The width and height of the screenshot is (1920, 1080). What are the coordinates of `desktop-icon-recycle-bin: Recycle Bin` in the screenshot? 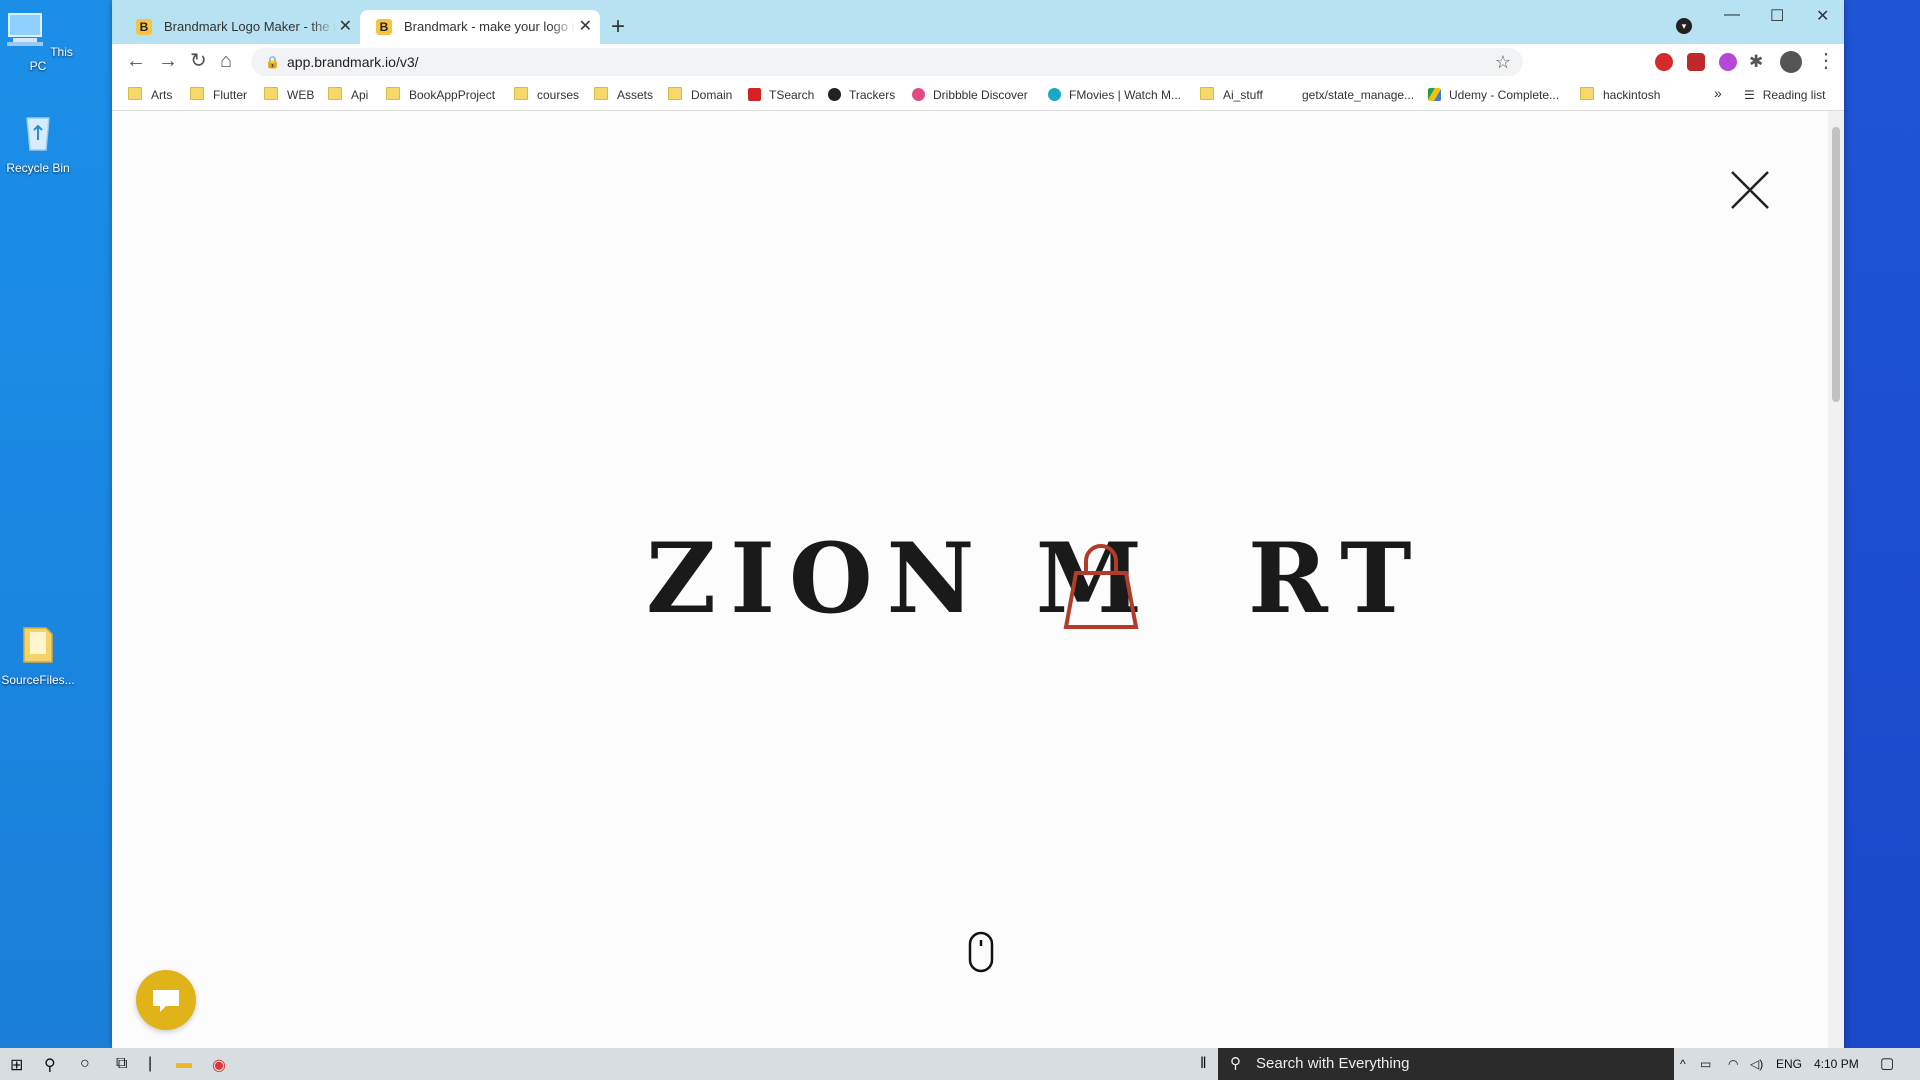 It's located at (38, 142).